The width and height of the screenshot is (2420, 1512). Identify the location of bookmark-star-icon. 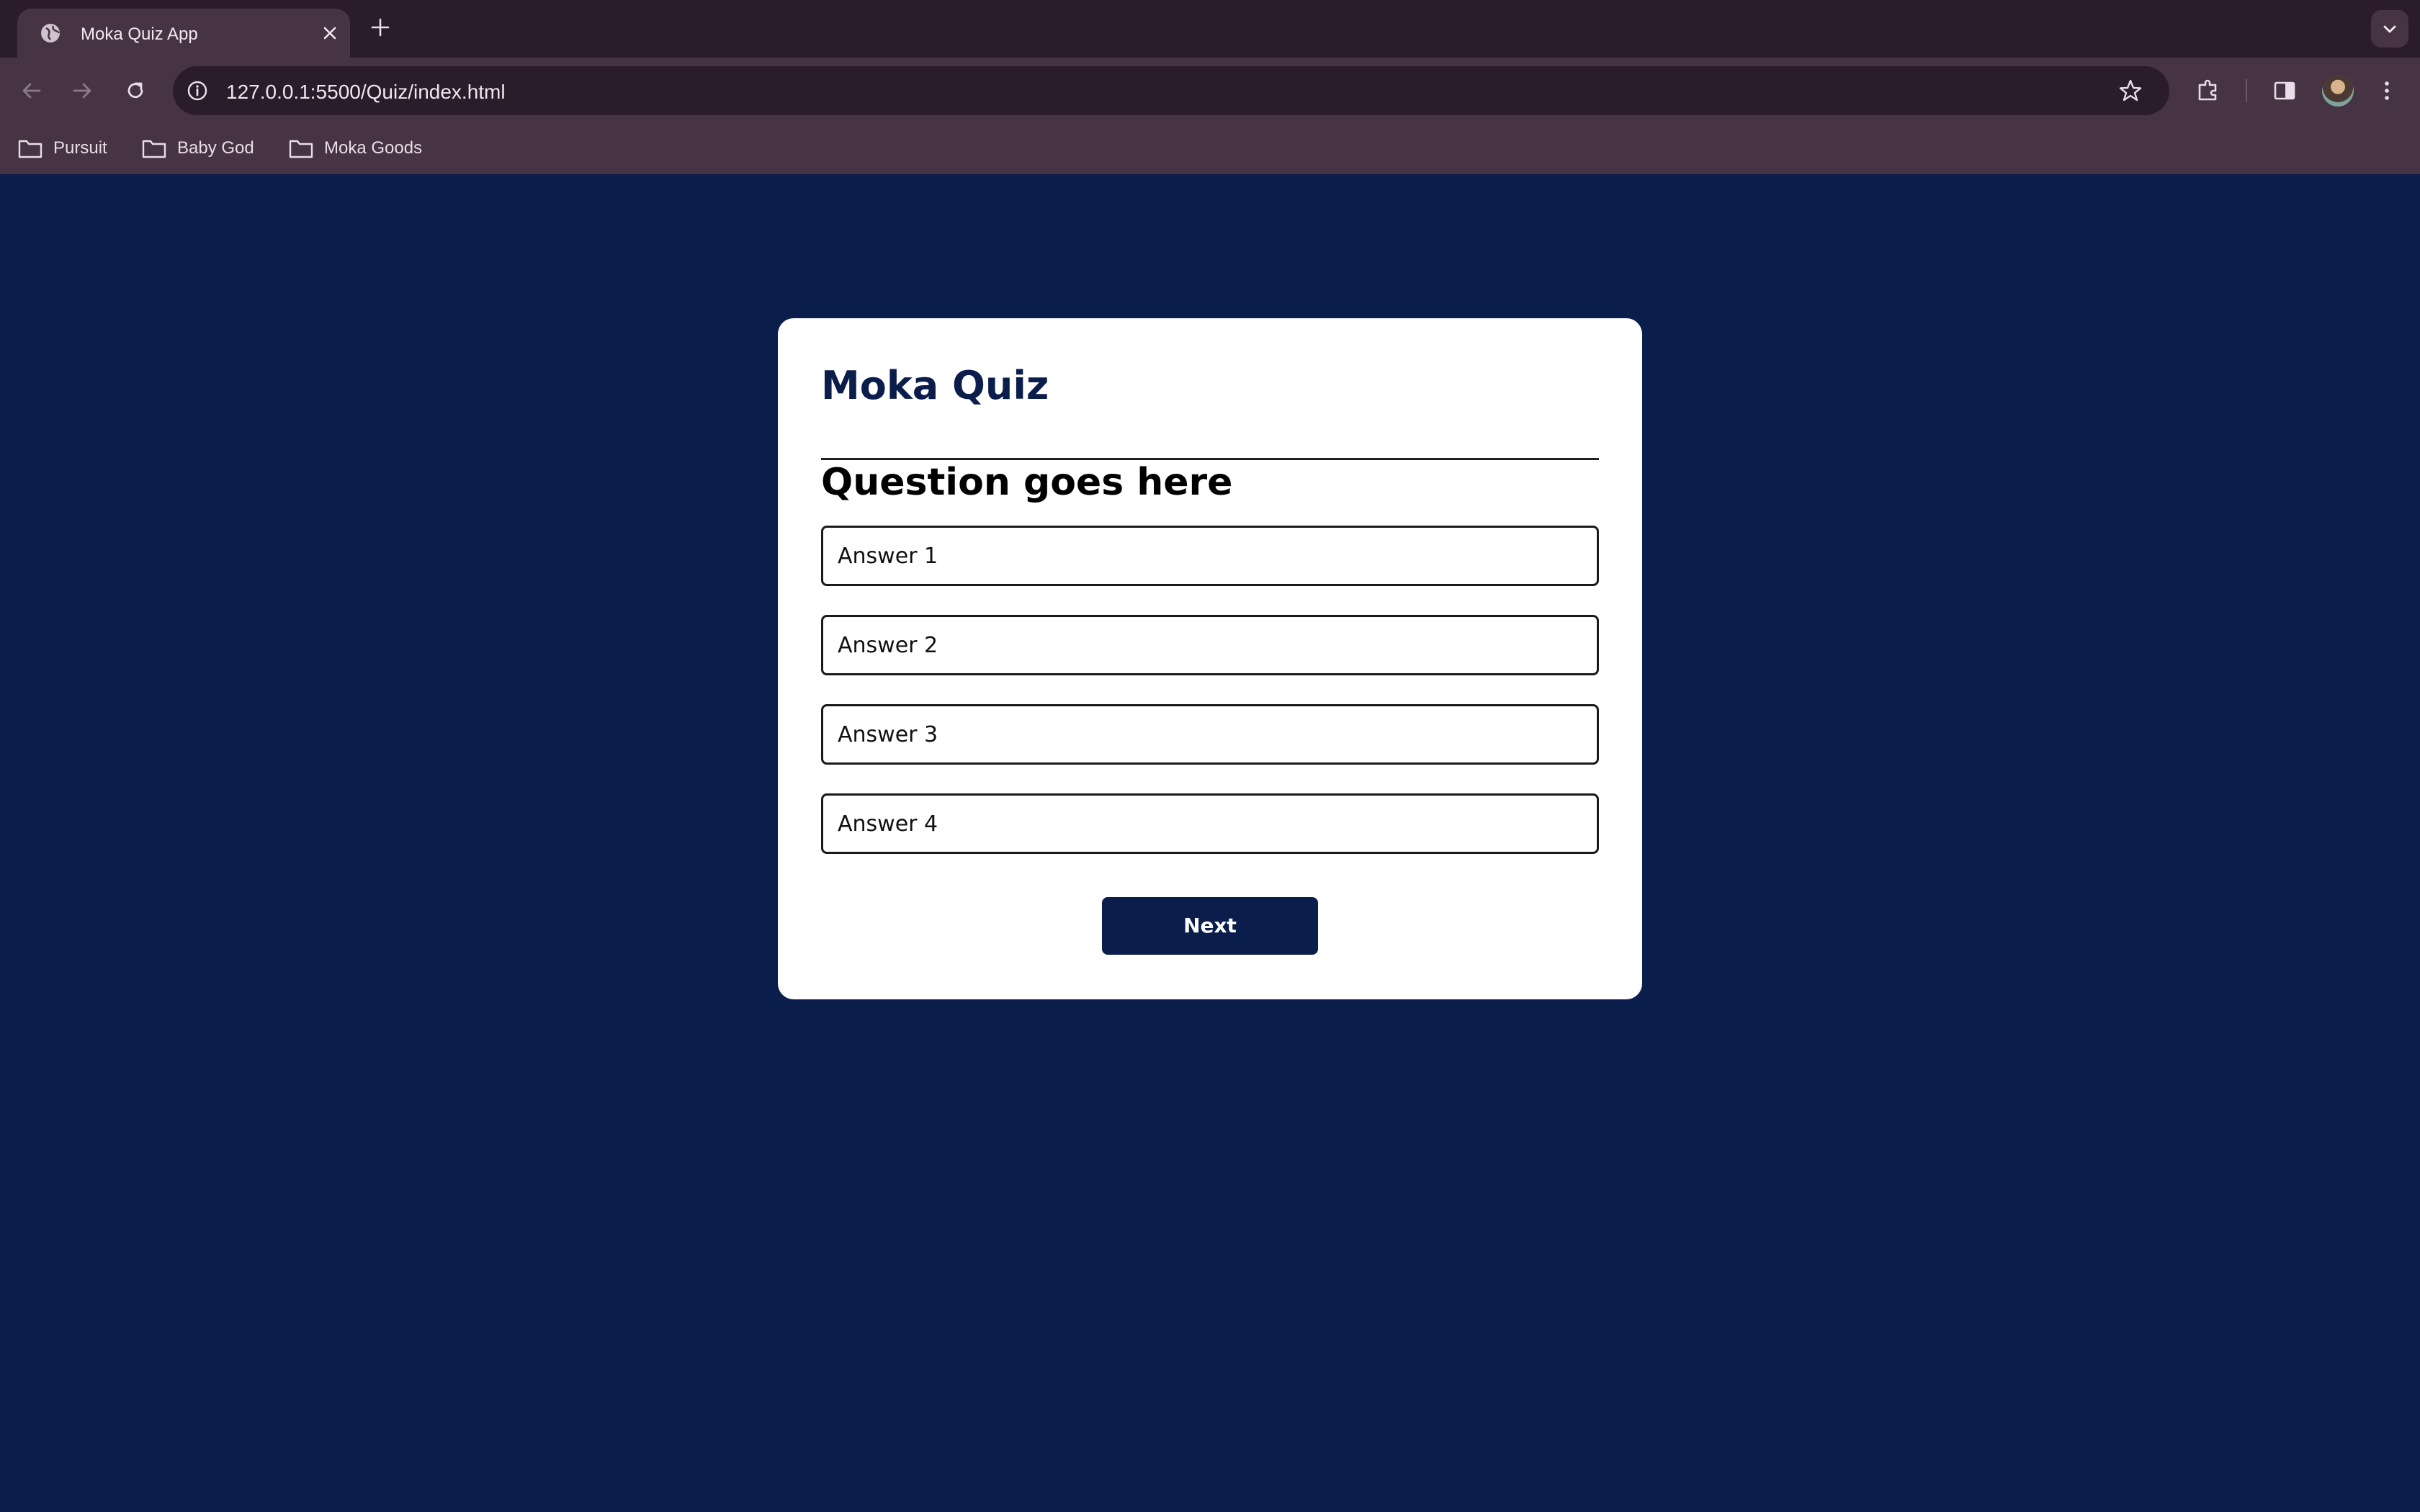
(2130, 91).